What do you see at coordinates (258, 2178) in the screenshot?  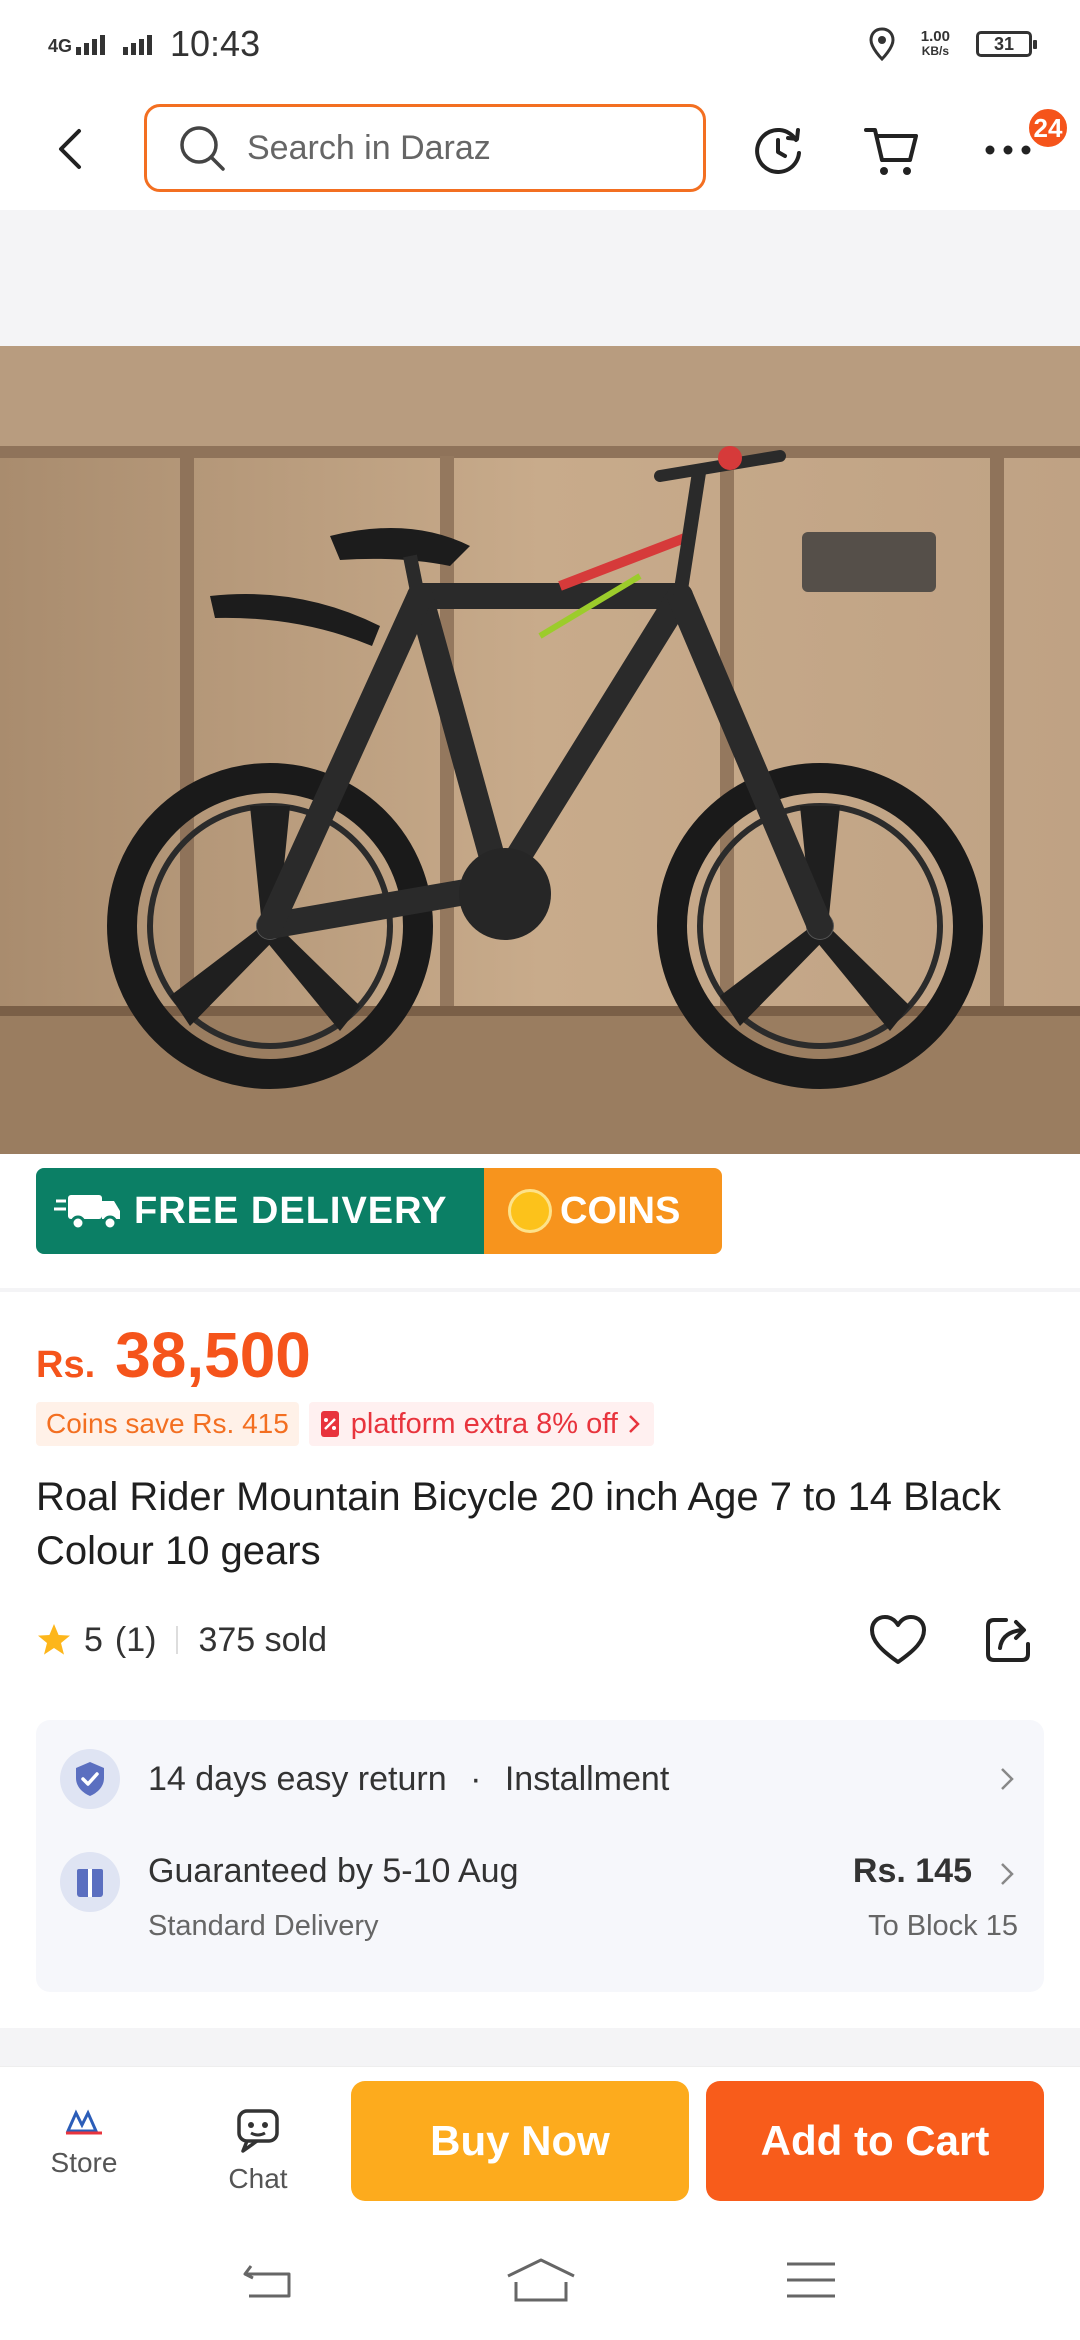 I see `chat-label: Chat` at bounding box center [258, 2178].